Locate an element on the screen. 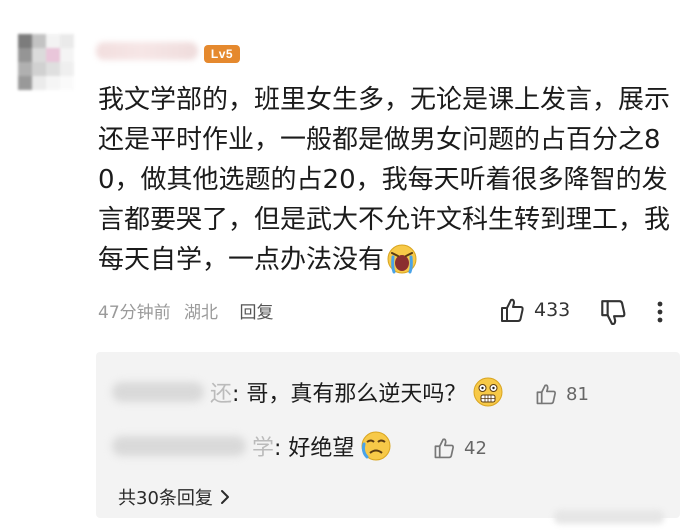  reply-item: 还 : 哥，真有那么逆天吗？ is located at coordinates (308, 392).